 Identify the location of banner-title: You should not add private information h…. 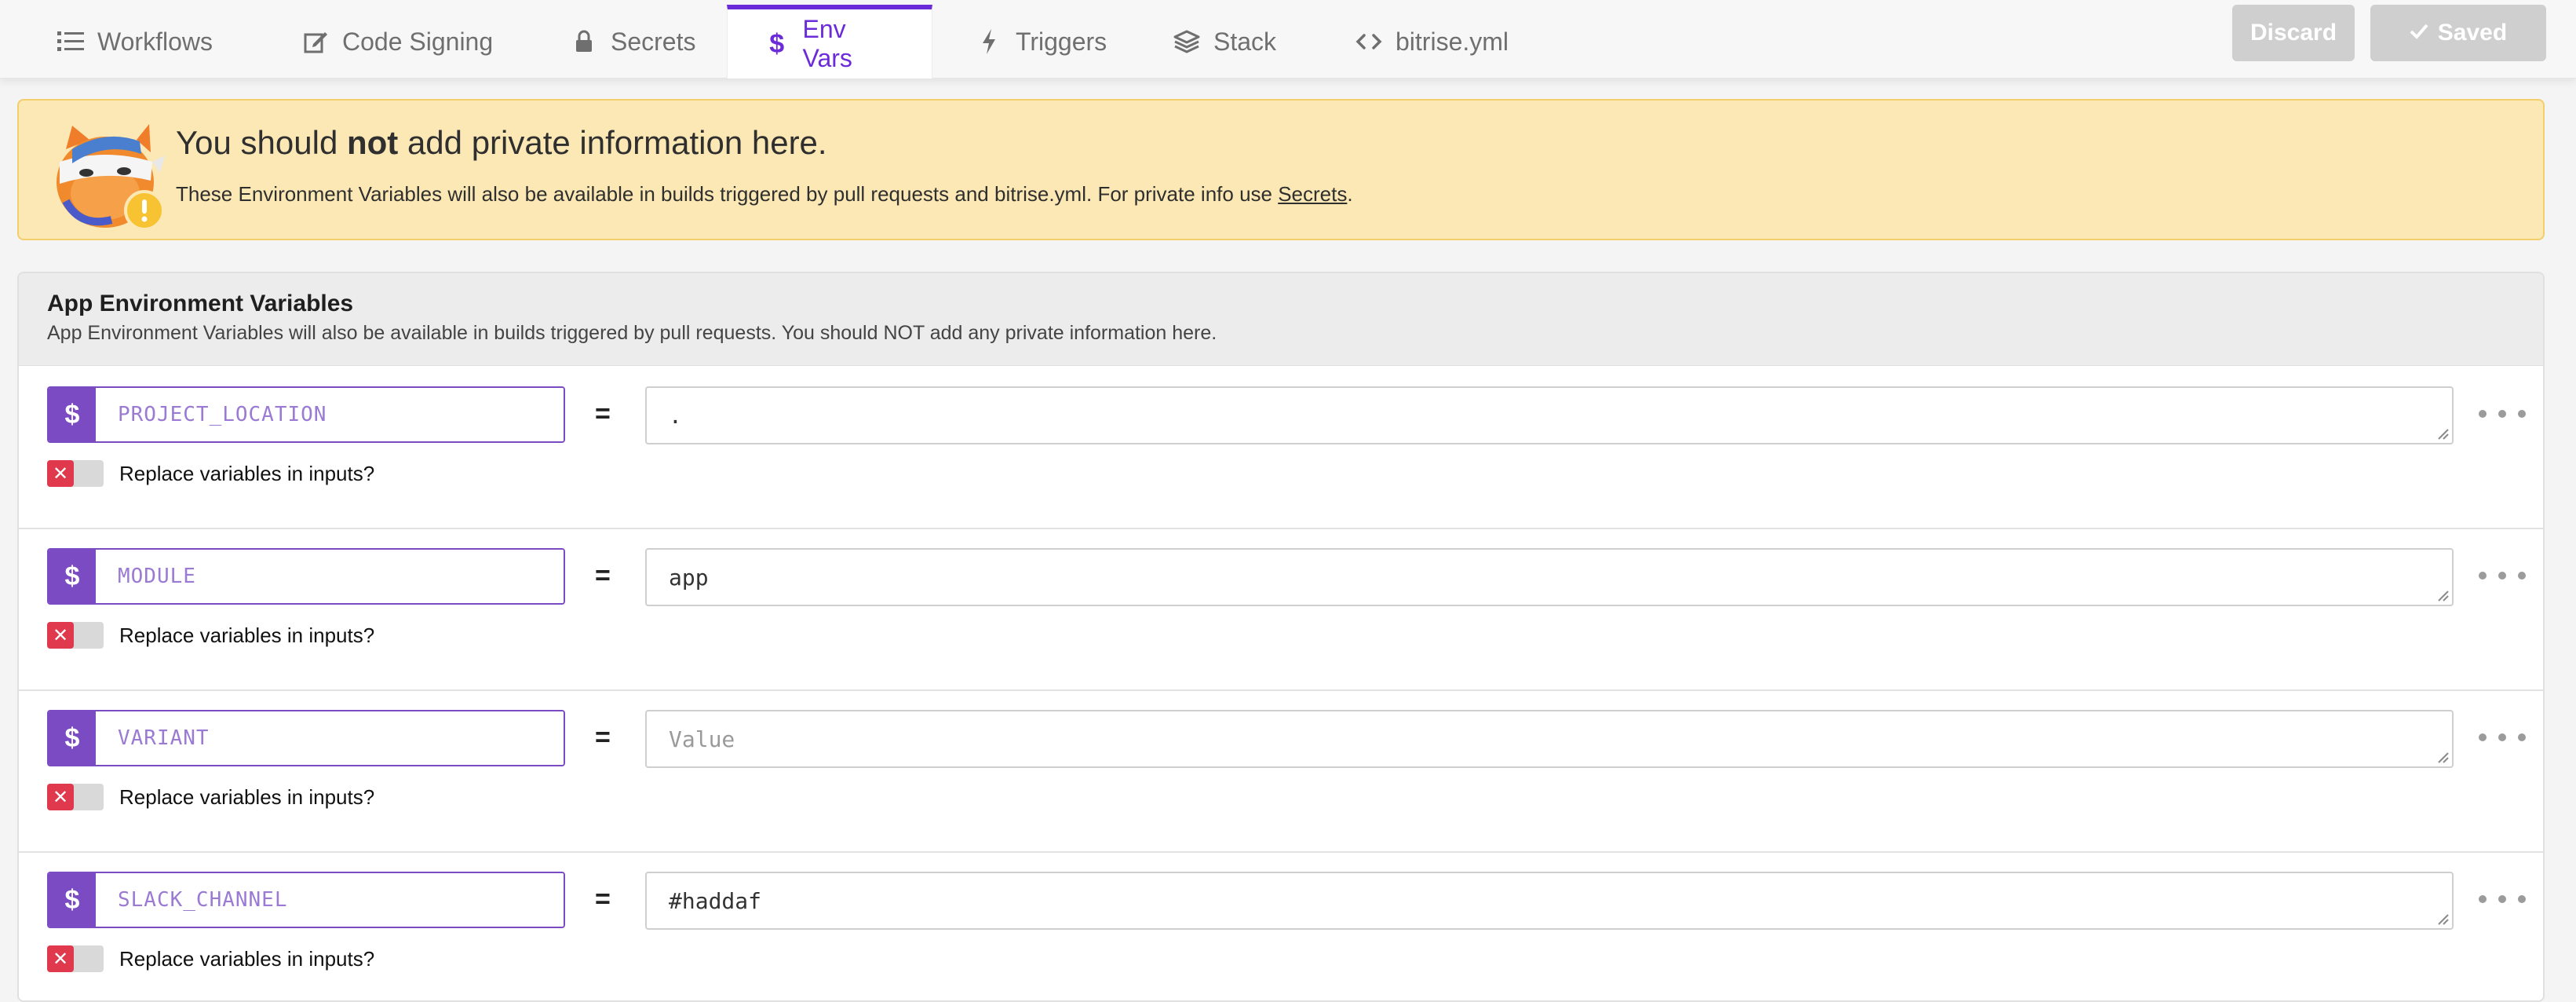
(501, 142).